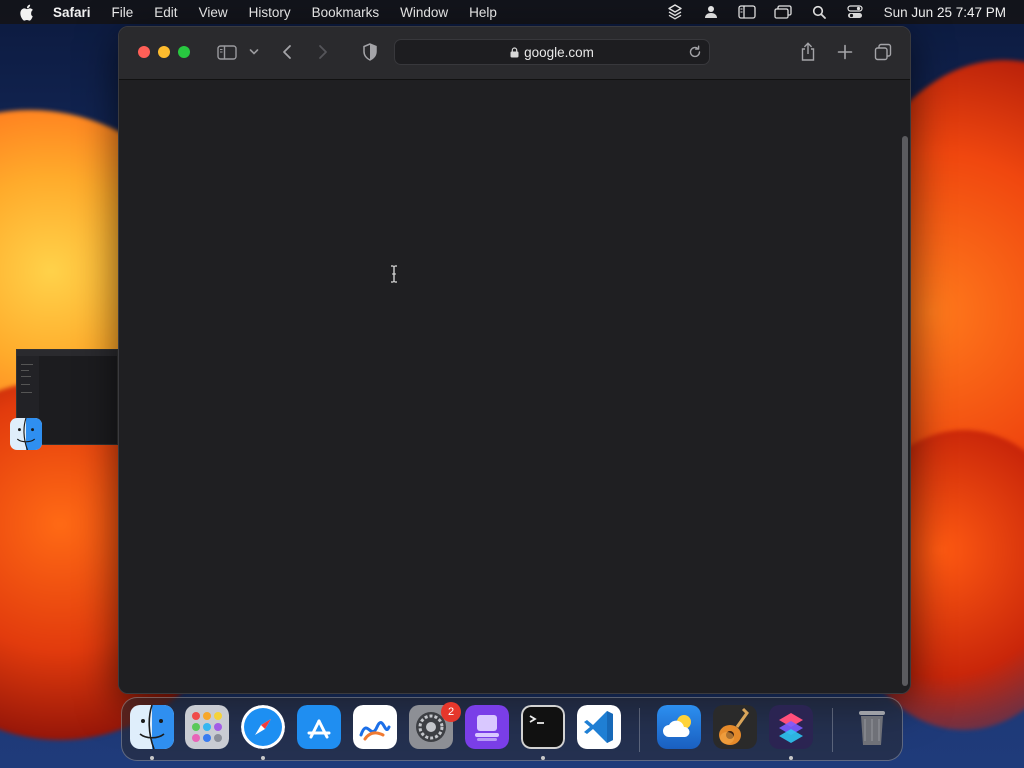 The image size is (1024, 768). I want to click on dock-finder-icon, so click(152, 727).